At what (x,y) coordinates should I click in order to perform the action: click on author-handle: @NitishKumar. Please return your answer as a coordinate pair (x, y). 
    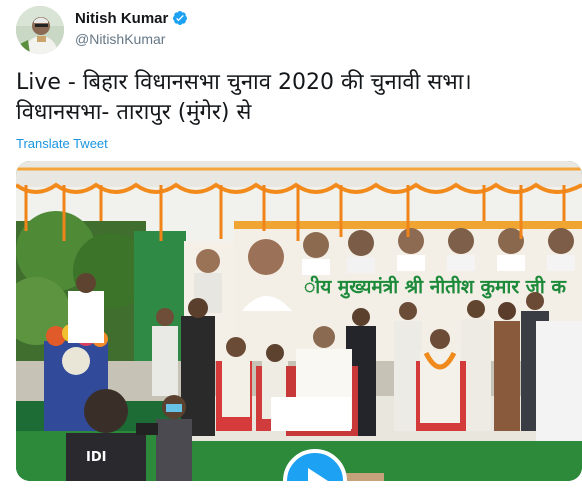
    Looking at the image, I should click on (120, 39).